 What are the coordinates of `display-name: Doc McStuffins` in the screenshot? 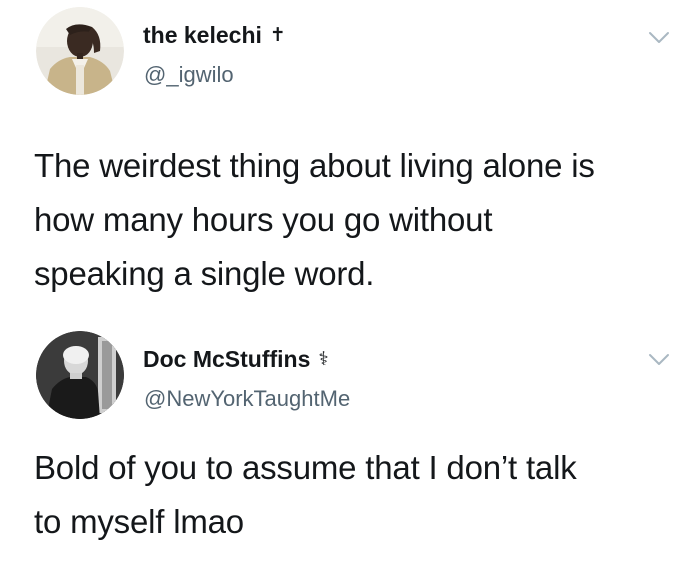 It's located at (226, 359).